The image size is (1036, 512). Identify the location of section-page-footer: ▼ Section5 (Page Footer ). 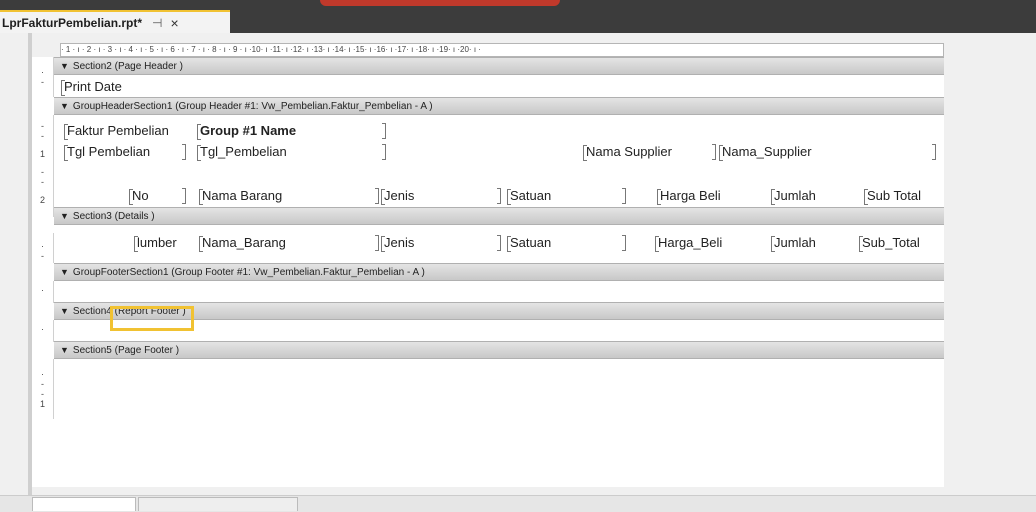
(499, 350).